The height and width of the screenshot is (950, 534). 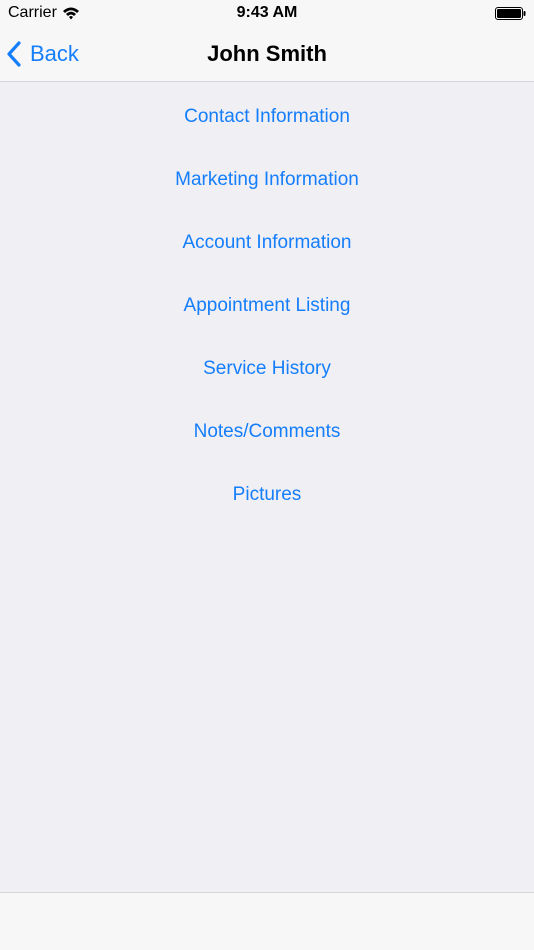 What do you see at coordinates (267, 365) in the screenshot?
I see `menu-item-service-history: Service History` at bounding box center [267, 365].